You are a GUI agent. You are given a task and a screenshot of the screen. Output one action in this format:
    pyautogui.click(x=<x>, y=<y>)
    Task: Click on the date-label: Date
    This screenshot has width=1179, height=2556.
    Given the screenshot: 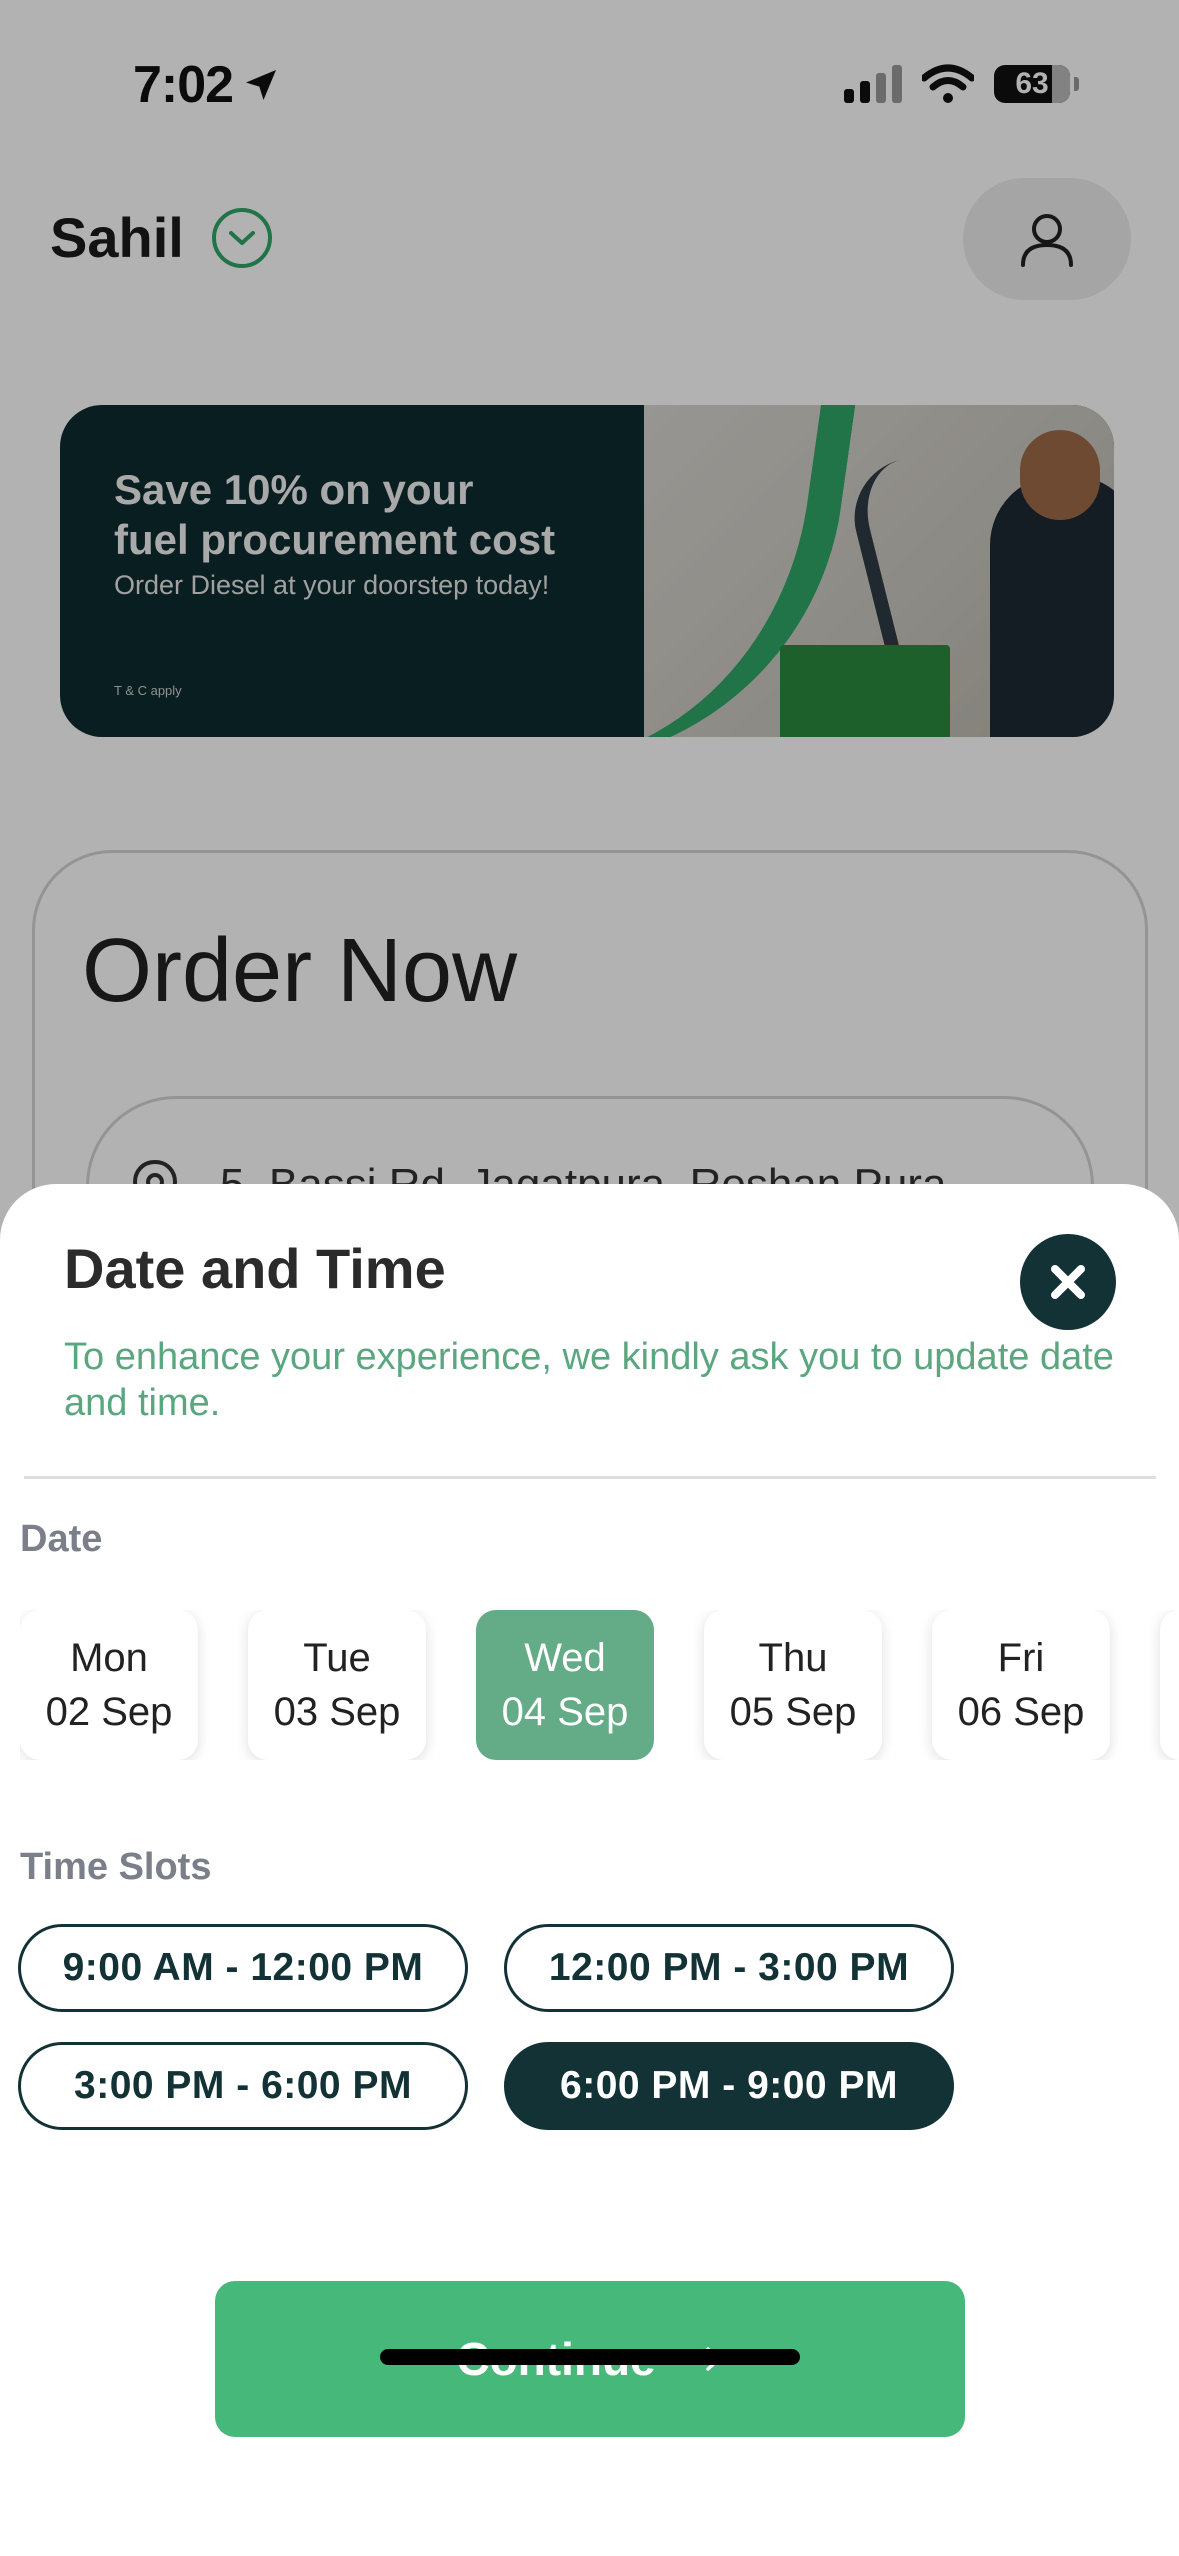 What is the action you would take?
    pyautogui.click(x=61, y=1539)
    